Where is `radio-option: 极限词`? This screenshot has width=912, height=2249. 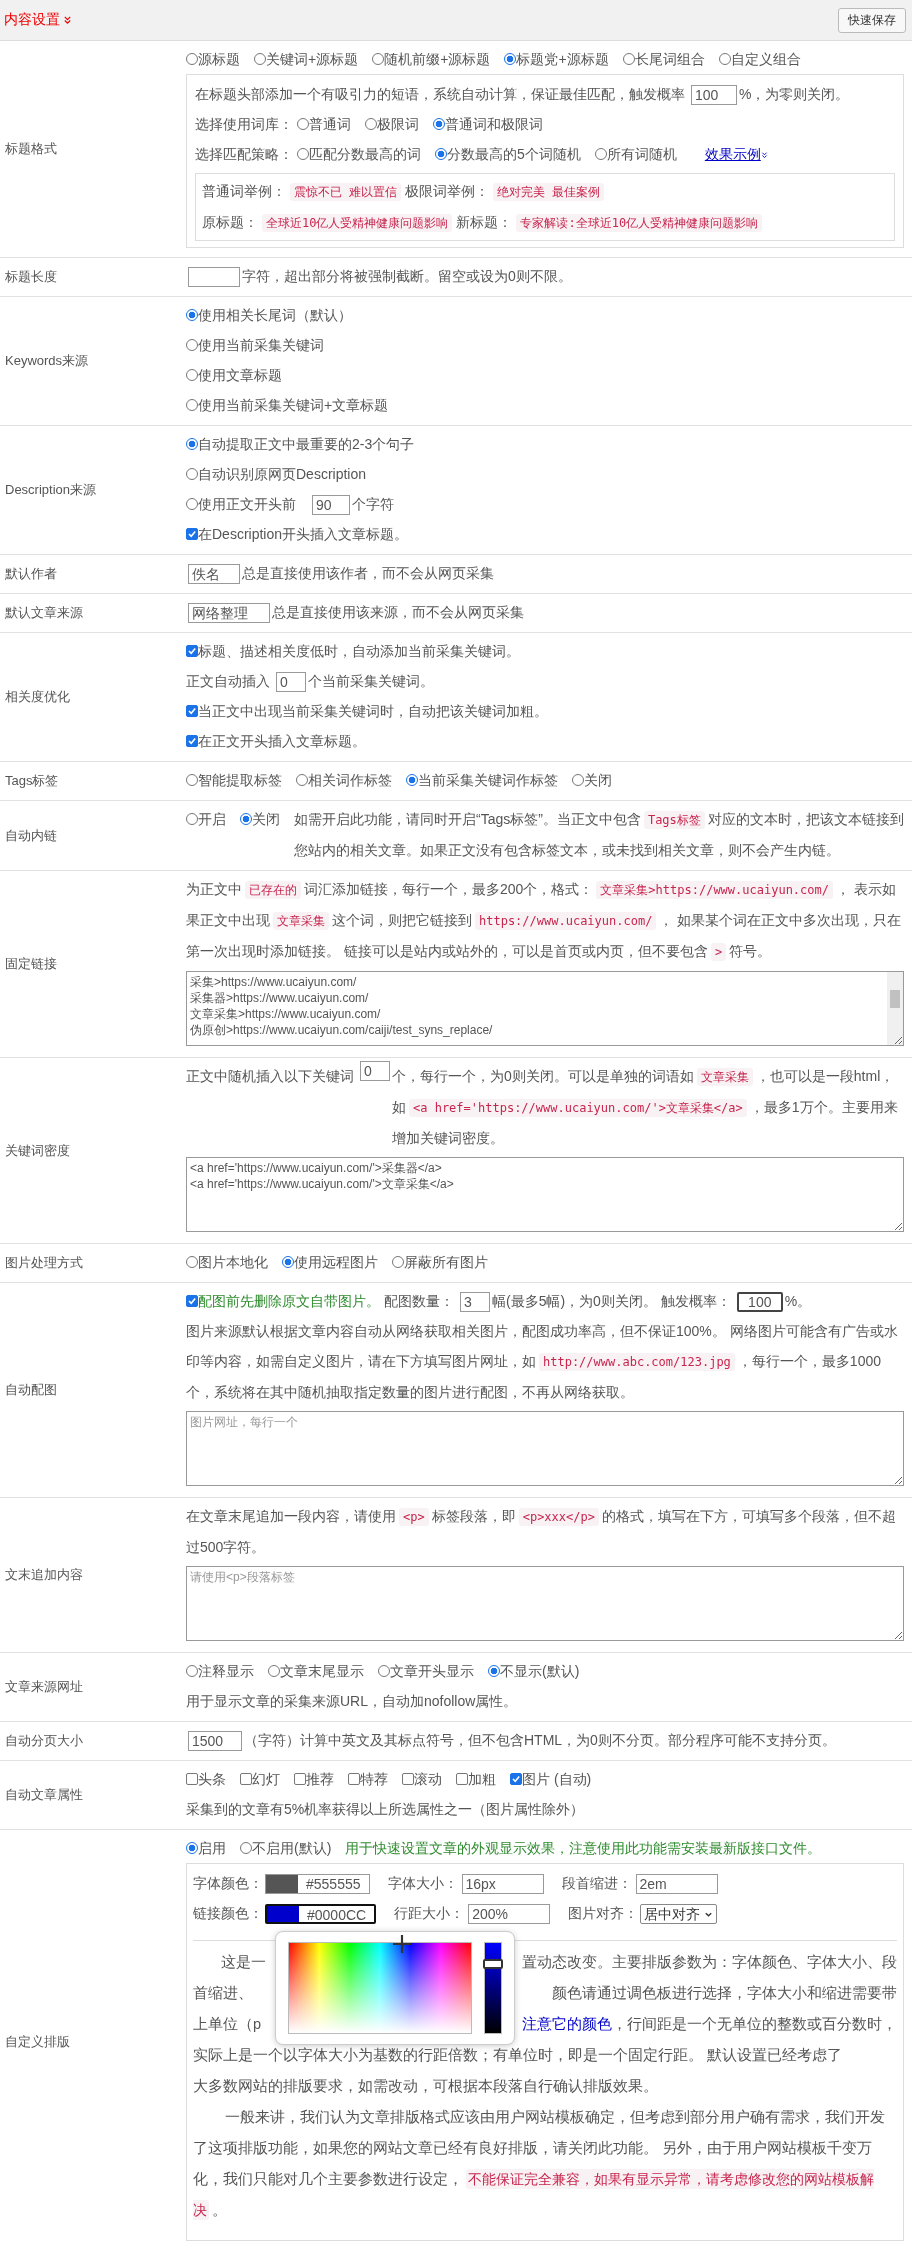 radio-option: 极限词 is located at coordinates (392, 124).